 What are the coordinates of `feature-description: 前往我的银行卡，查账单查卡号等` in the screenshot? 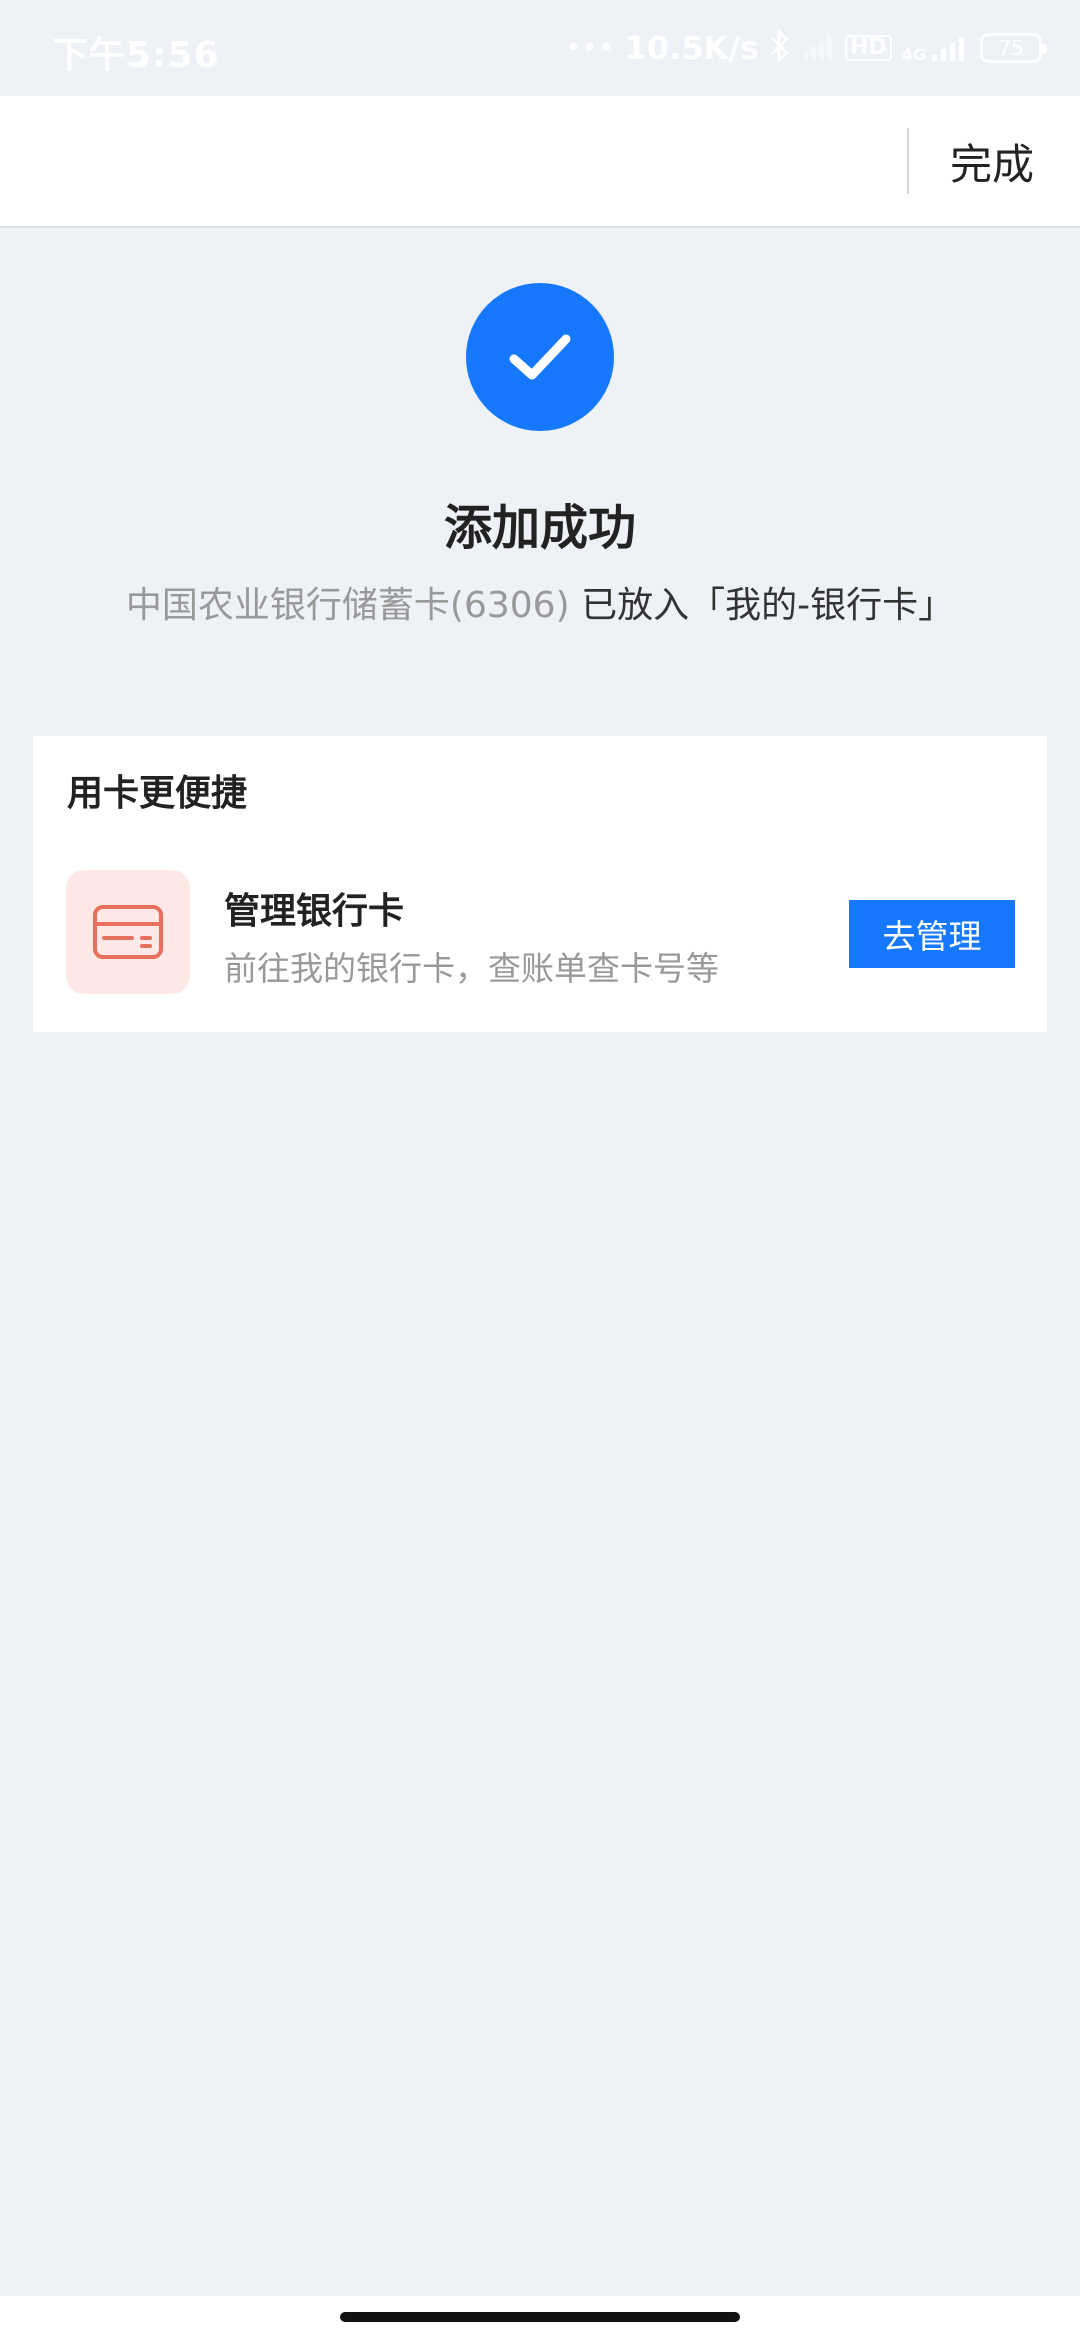 It's located at (471, 968).